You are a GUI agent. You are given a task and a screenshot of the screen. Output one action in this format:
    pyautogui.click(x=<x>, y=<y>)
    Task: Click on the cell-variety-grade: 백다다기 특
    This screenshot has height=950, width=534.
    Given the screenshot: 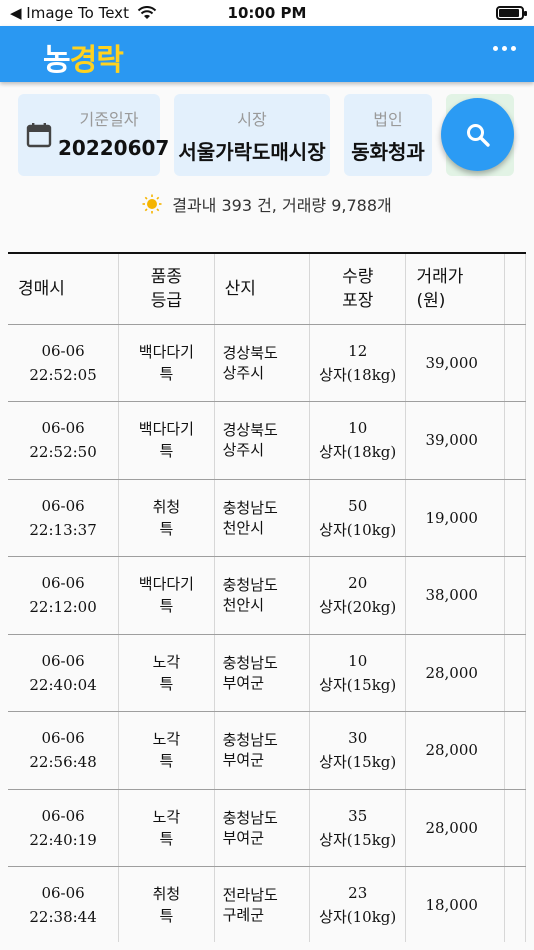 What is the action you would take?
    pyautogui.click(x=166, y=363)
    